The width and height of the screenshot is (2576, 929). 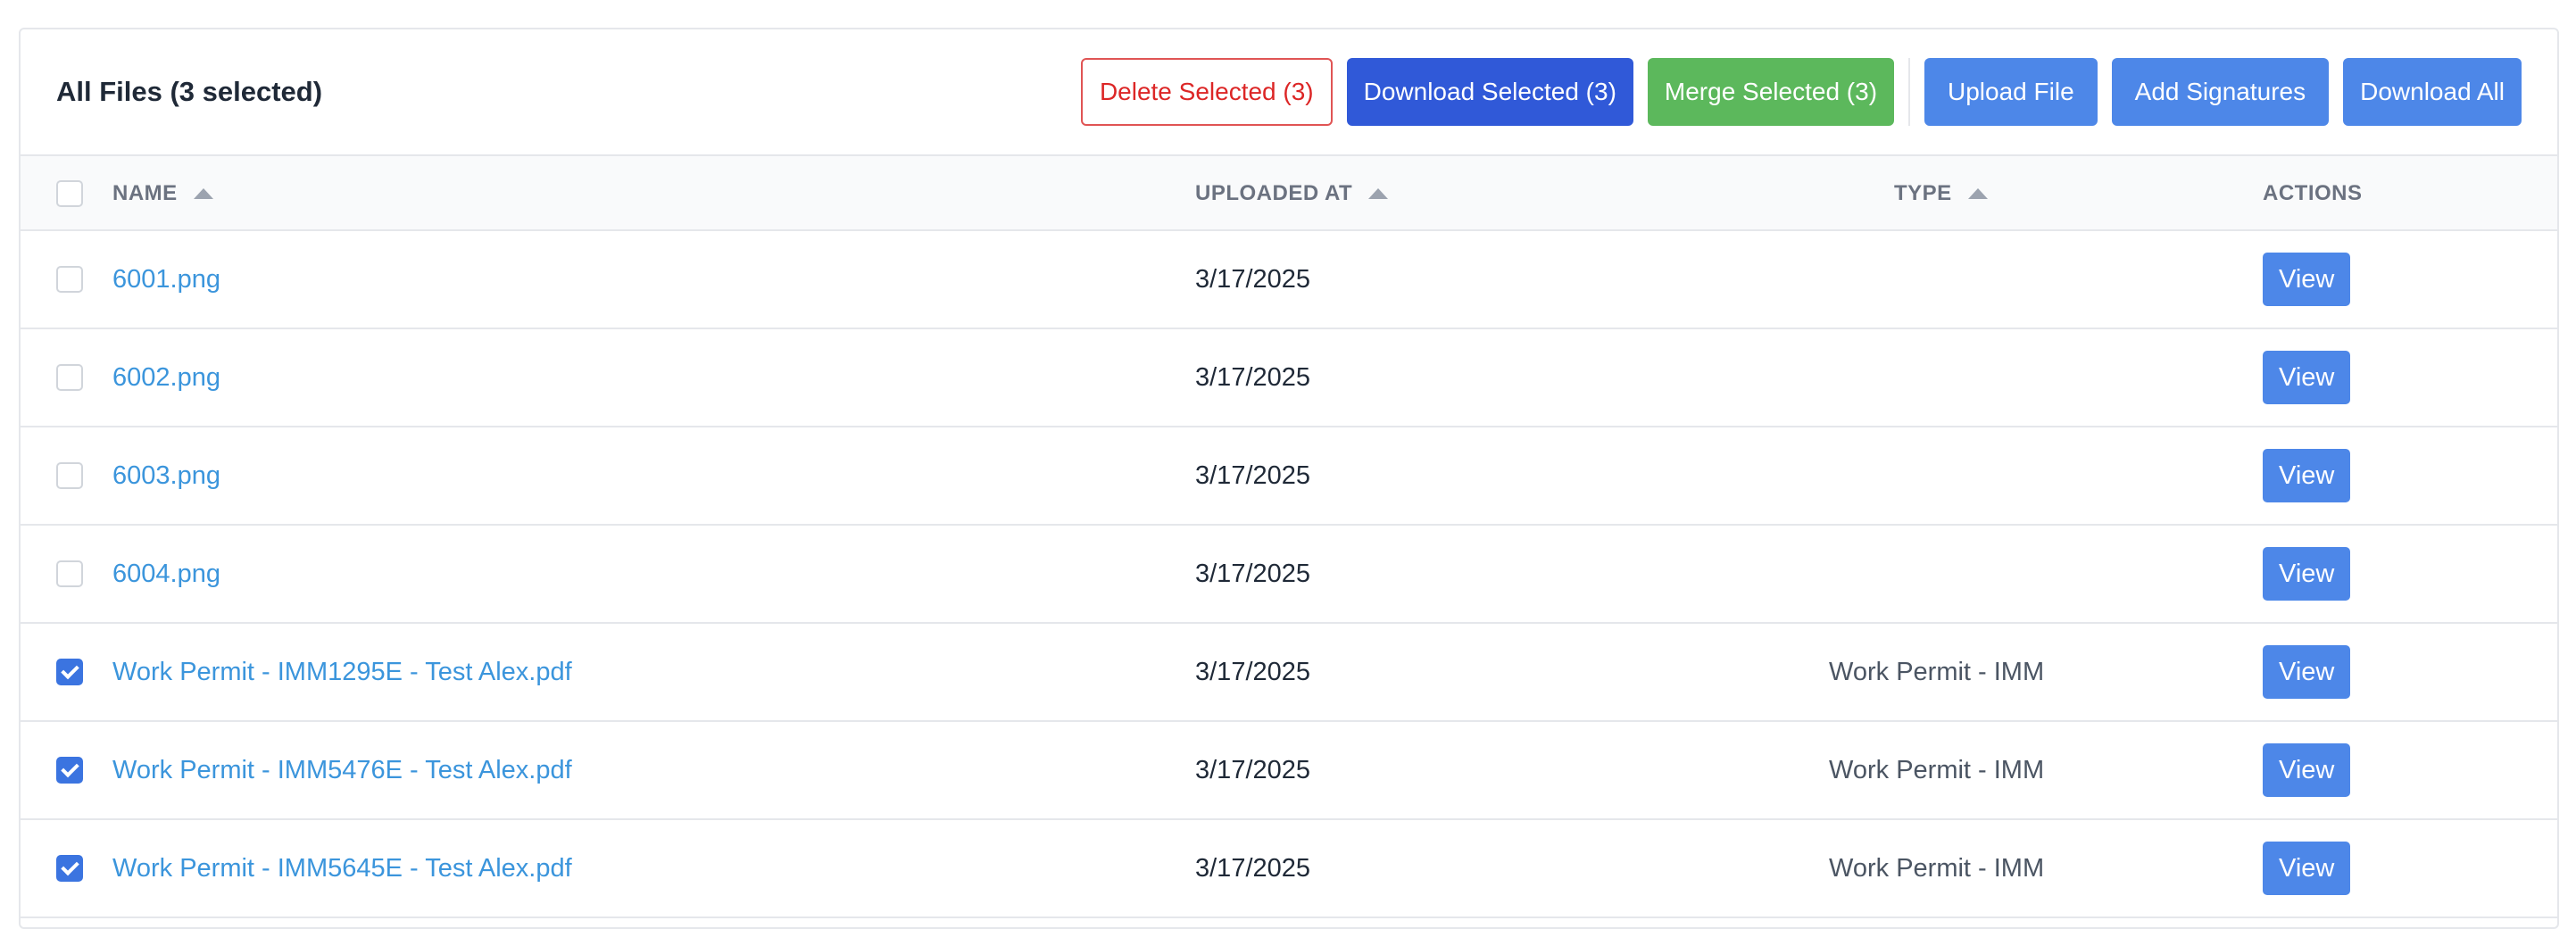 I want to click on file-name-link: 6004.png, so click(x=166, y=574).